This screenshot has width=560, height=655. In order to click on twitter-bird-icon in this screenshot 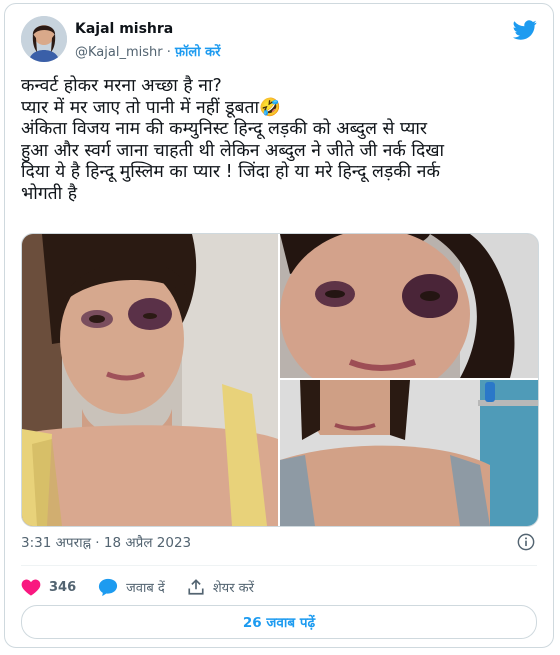, I will do `click(525, 30)`.